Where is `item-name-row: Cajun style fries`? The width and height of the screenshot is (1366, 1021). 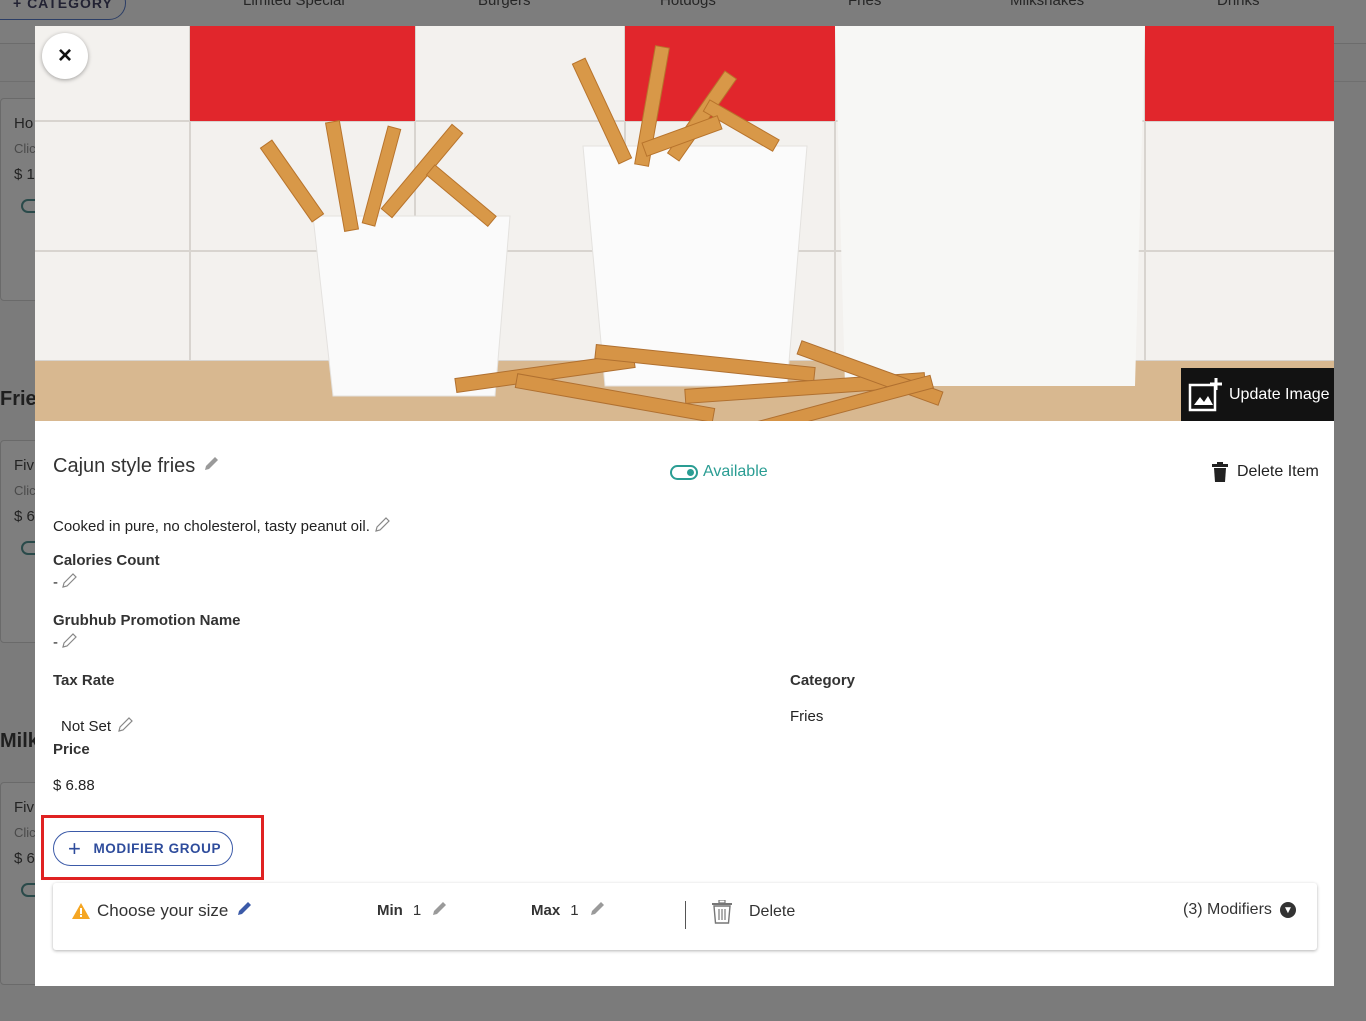 item-name-row: Cajun style fries is located at coordinates (137, 466).